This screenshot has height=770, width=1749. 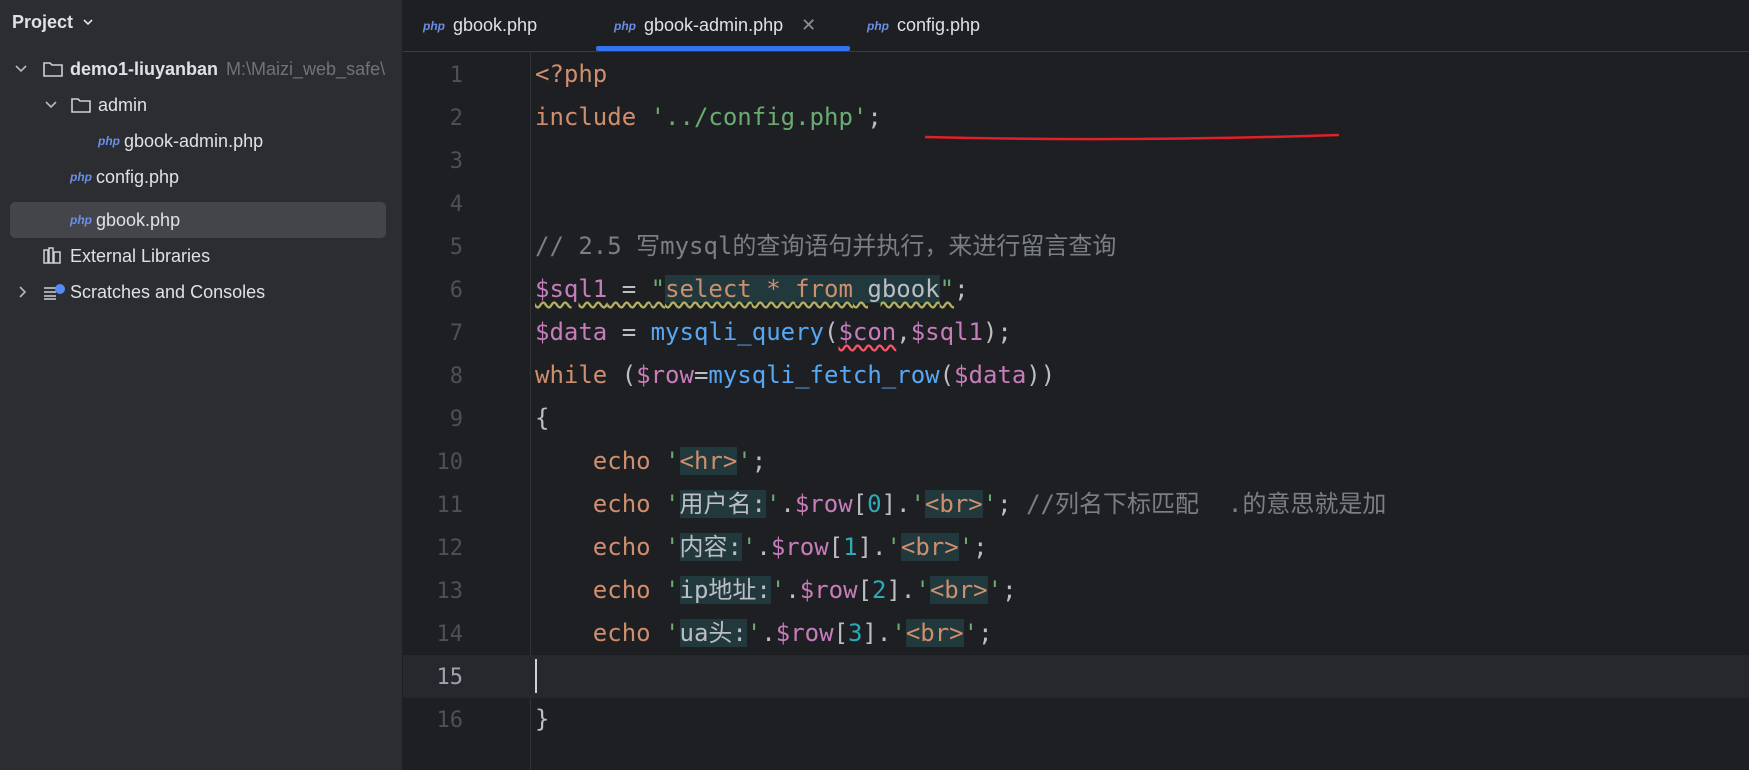 I want to click on active-tab-indicator, so click(x=723, y=48).